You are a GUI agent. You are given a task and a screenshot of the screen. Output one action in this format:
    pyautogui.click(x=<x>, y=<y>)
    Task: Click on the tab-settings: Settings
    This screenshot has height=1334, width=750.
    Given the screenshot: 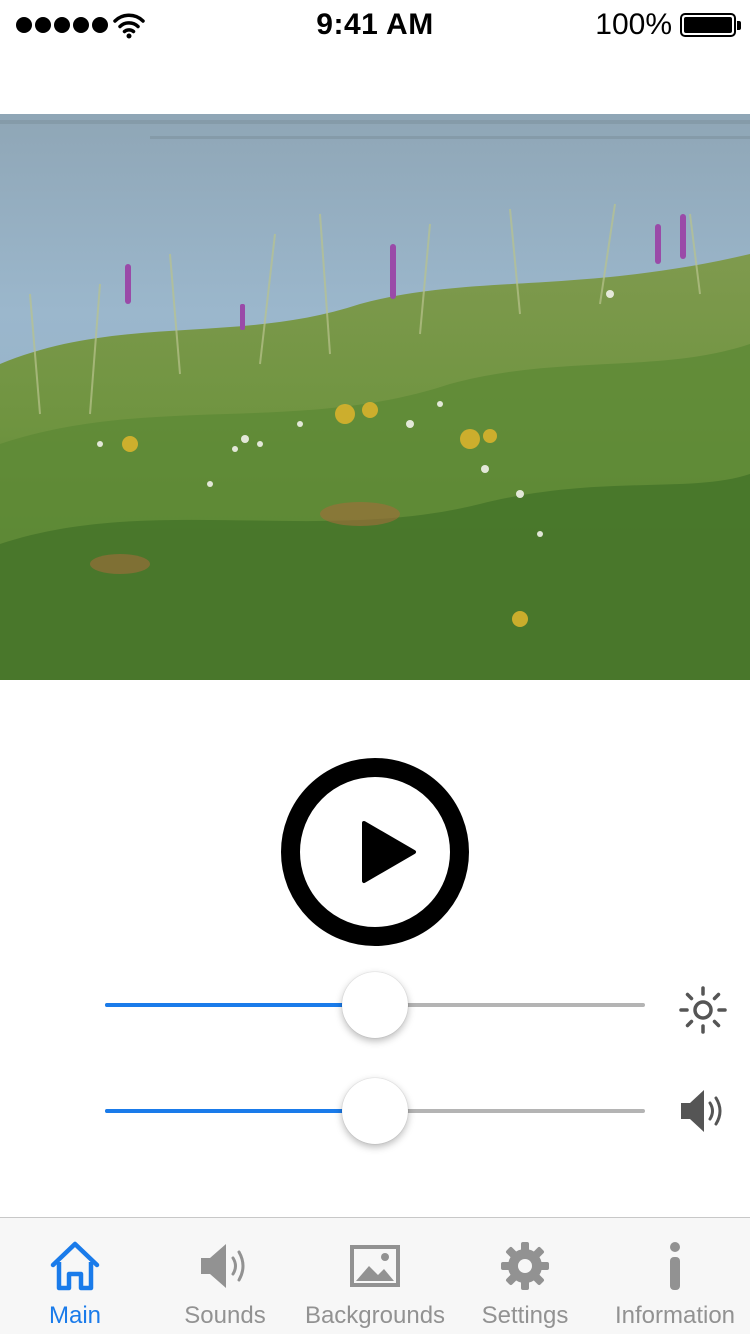 What is the action you would take?
    pyautogui.click(x=525, y=1276)
    